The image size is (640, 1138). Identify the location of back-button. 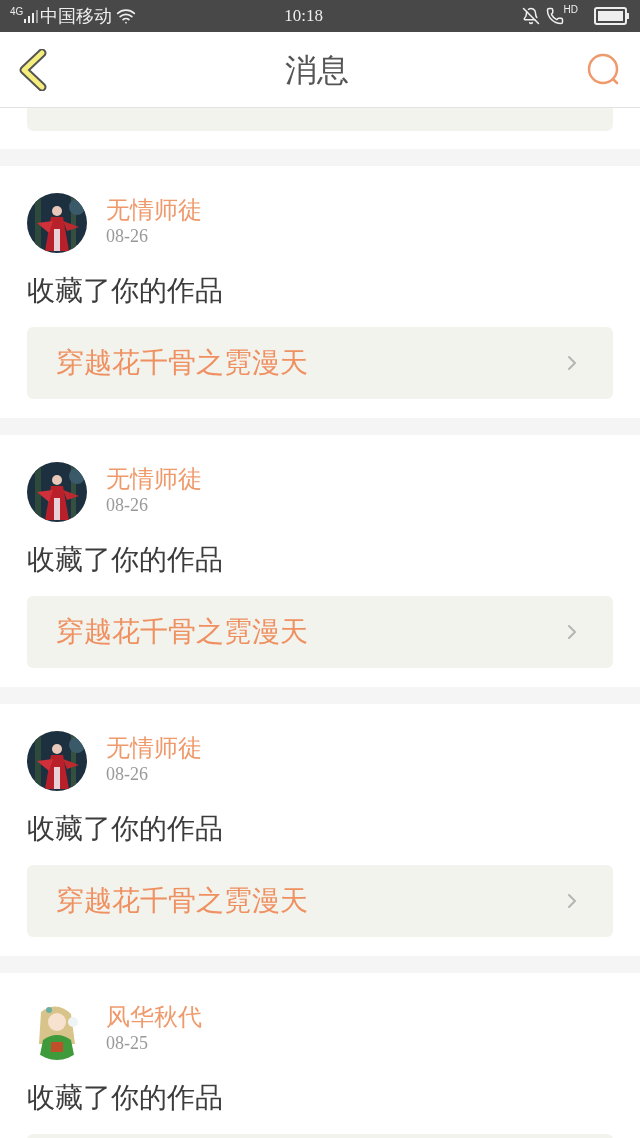
(33, 69).